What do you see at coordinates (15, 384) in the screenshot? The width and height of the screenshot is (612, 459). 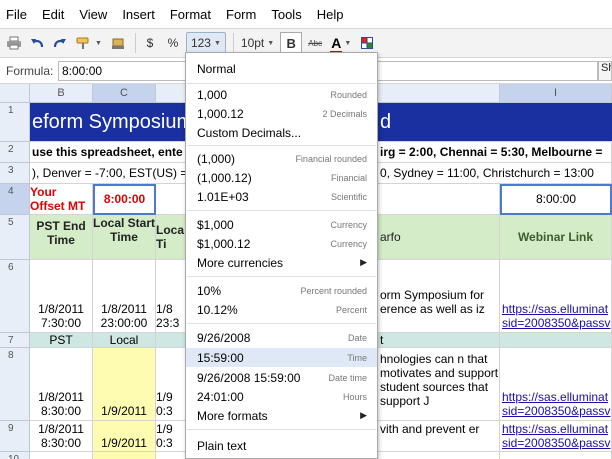 I see `row-header: 8` at bounding box center [15, 384].